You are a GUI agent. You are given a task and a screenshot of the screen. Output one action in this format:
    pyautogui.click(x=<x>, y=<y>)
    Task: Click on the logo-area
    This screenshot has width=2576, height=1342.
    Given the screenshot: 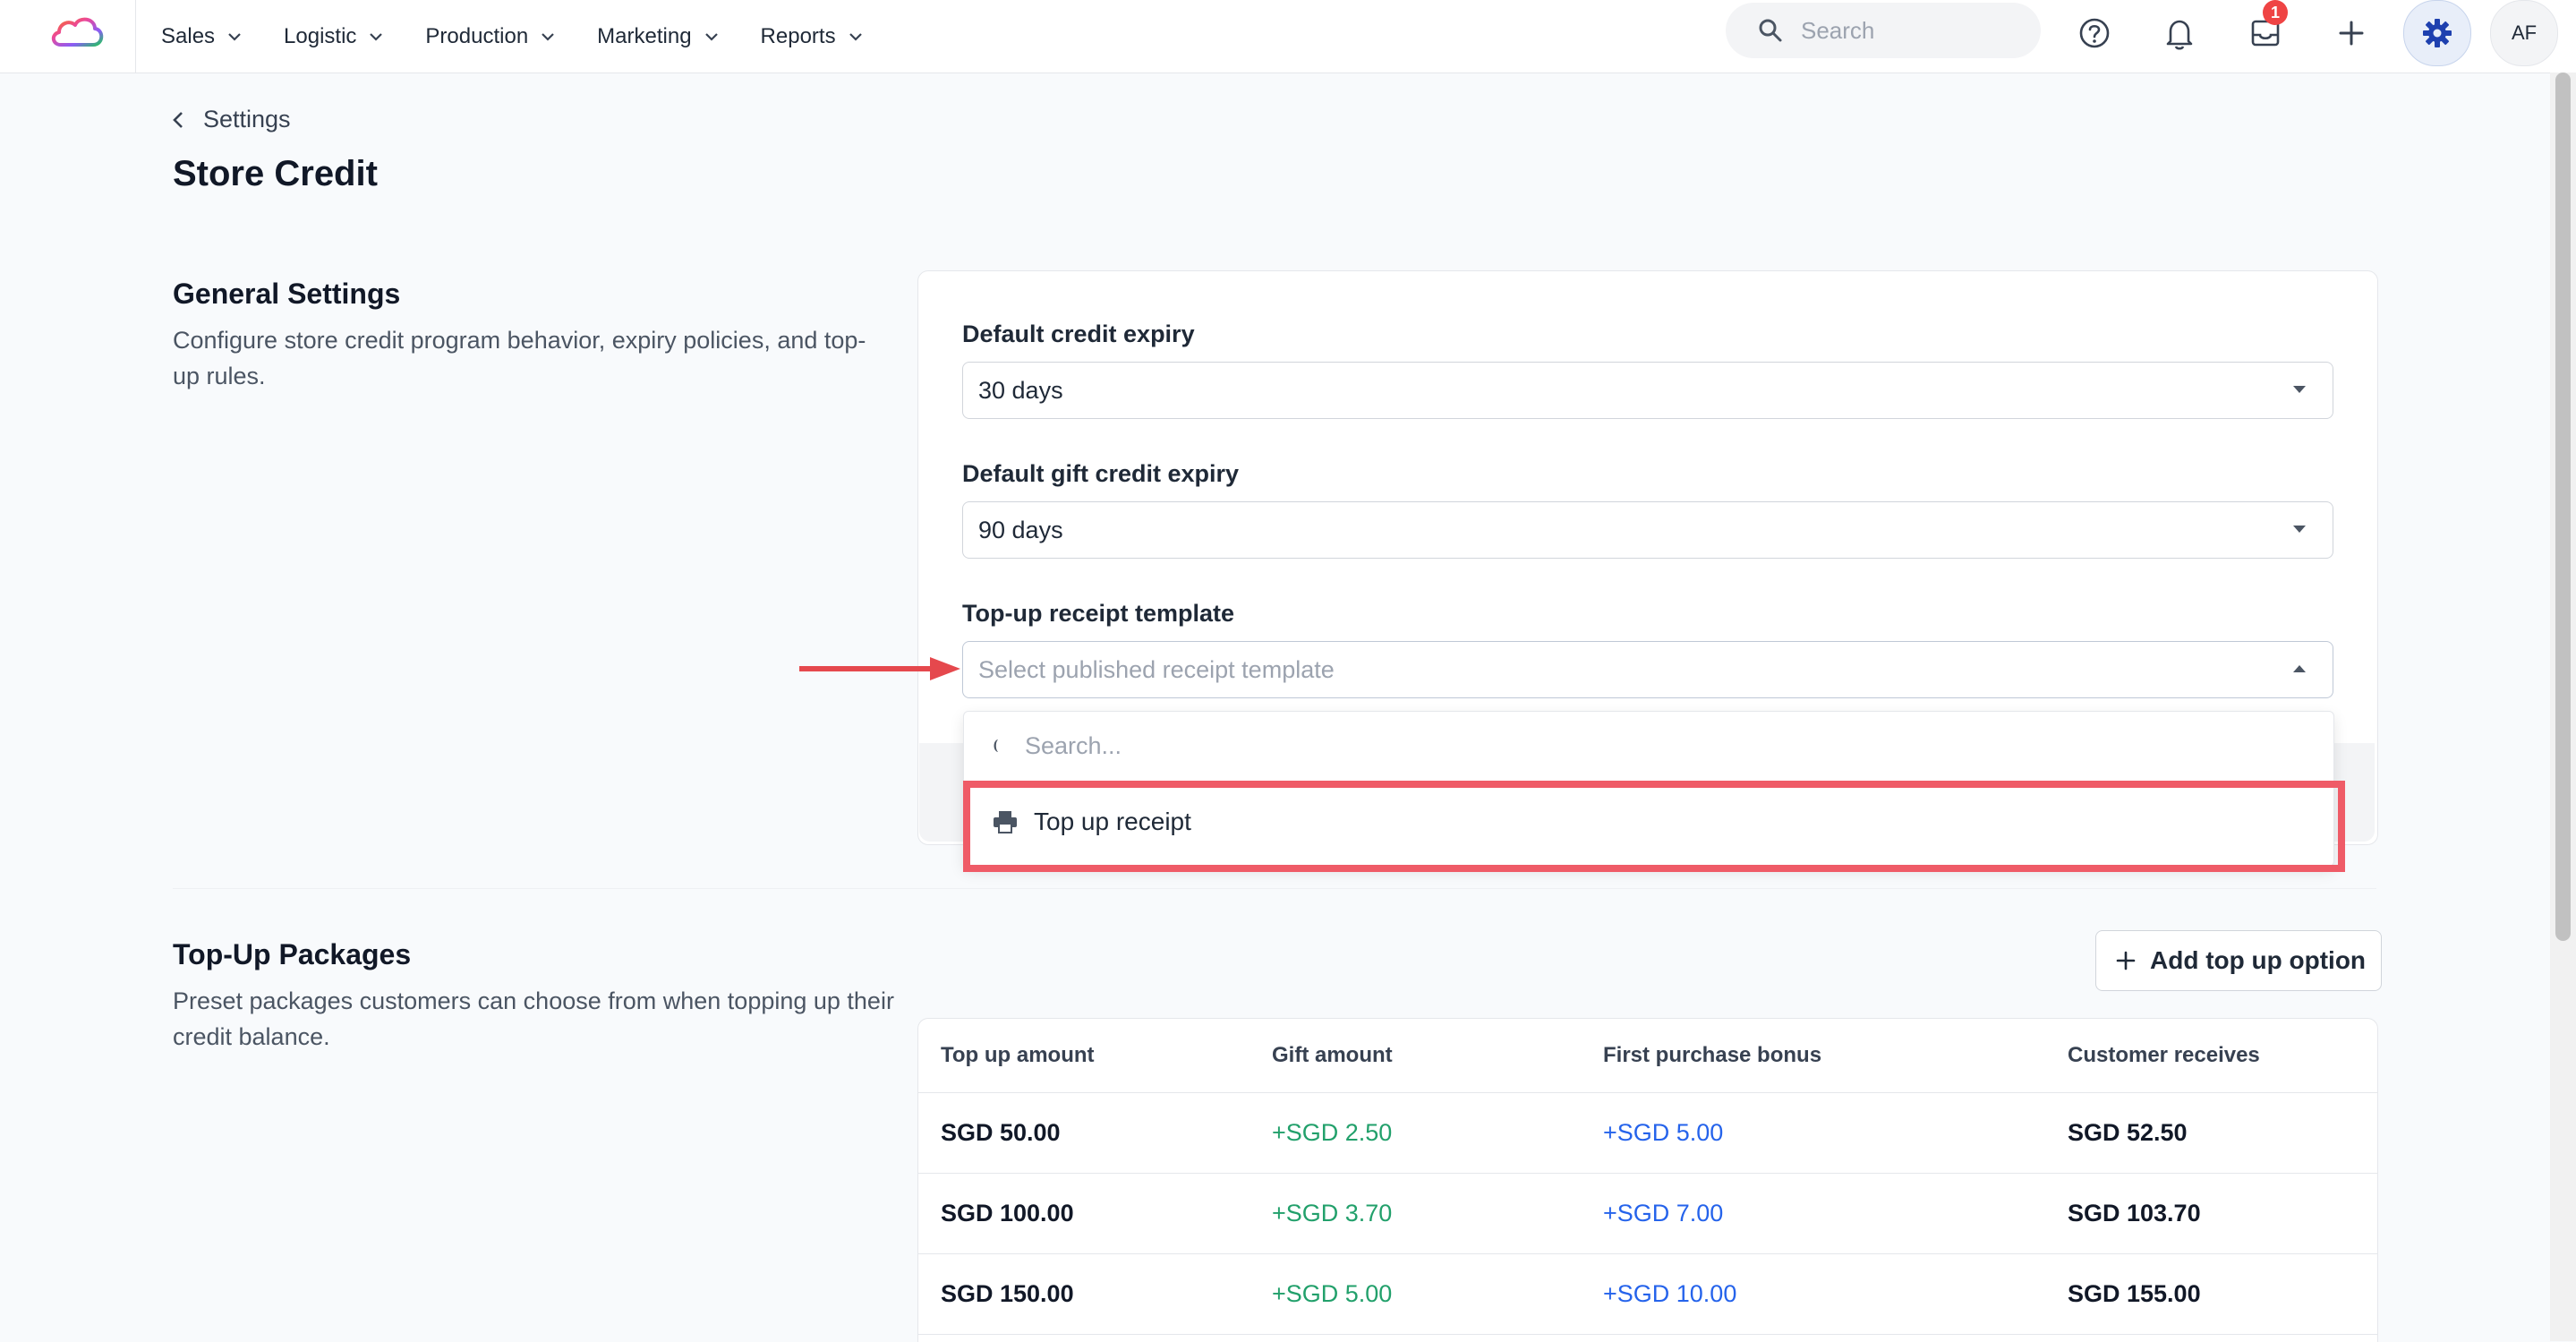 What is the action you would take?
    pyautogui.click(x=68, y=36)
    